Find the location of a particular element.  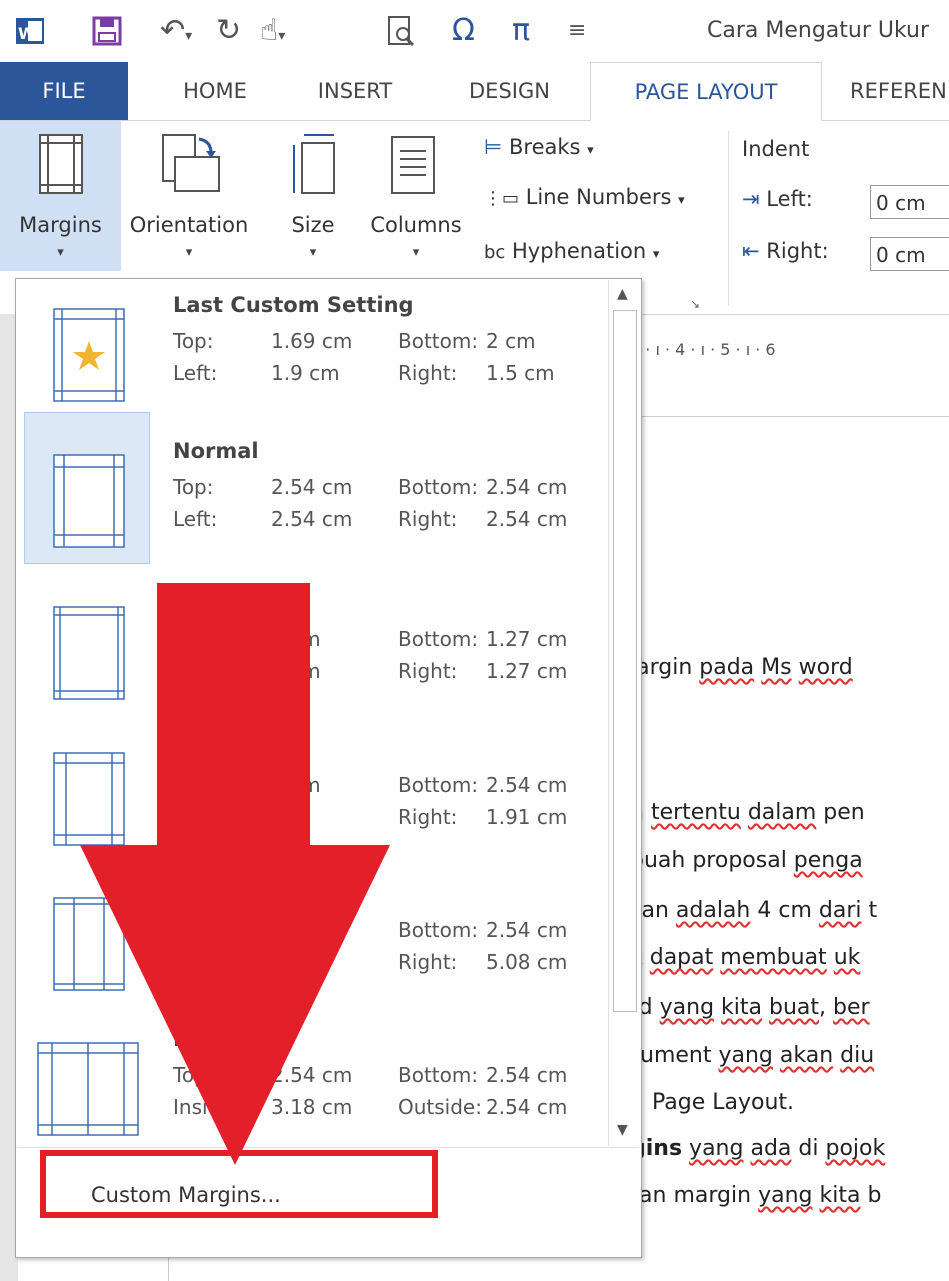

margins-label: Margins is located at coordinates (60, 225).